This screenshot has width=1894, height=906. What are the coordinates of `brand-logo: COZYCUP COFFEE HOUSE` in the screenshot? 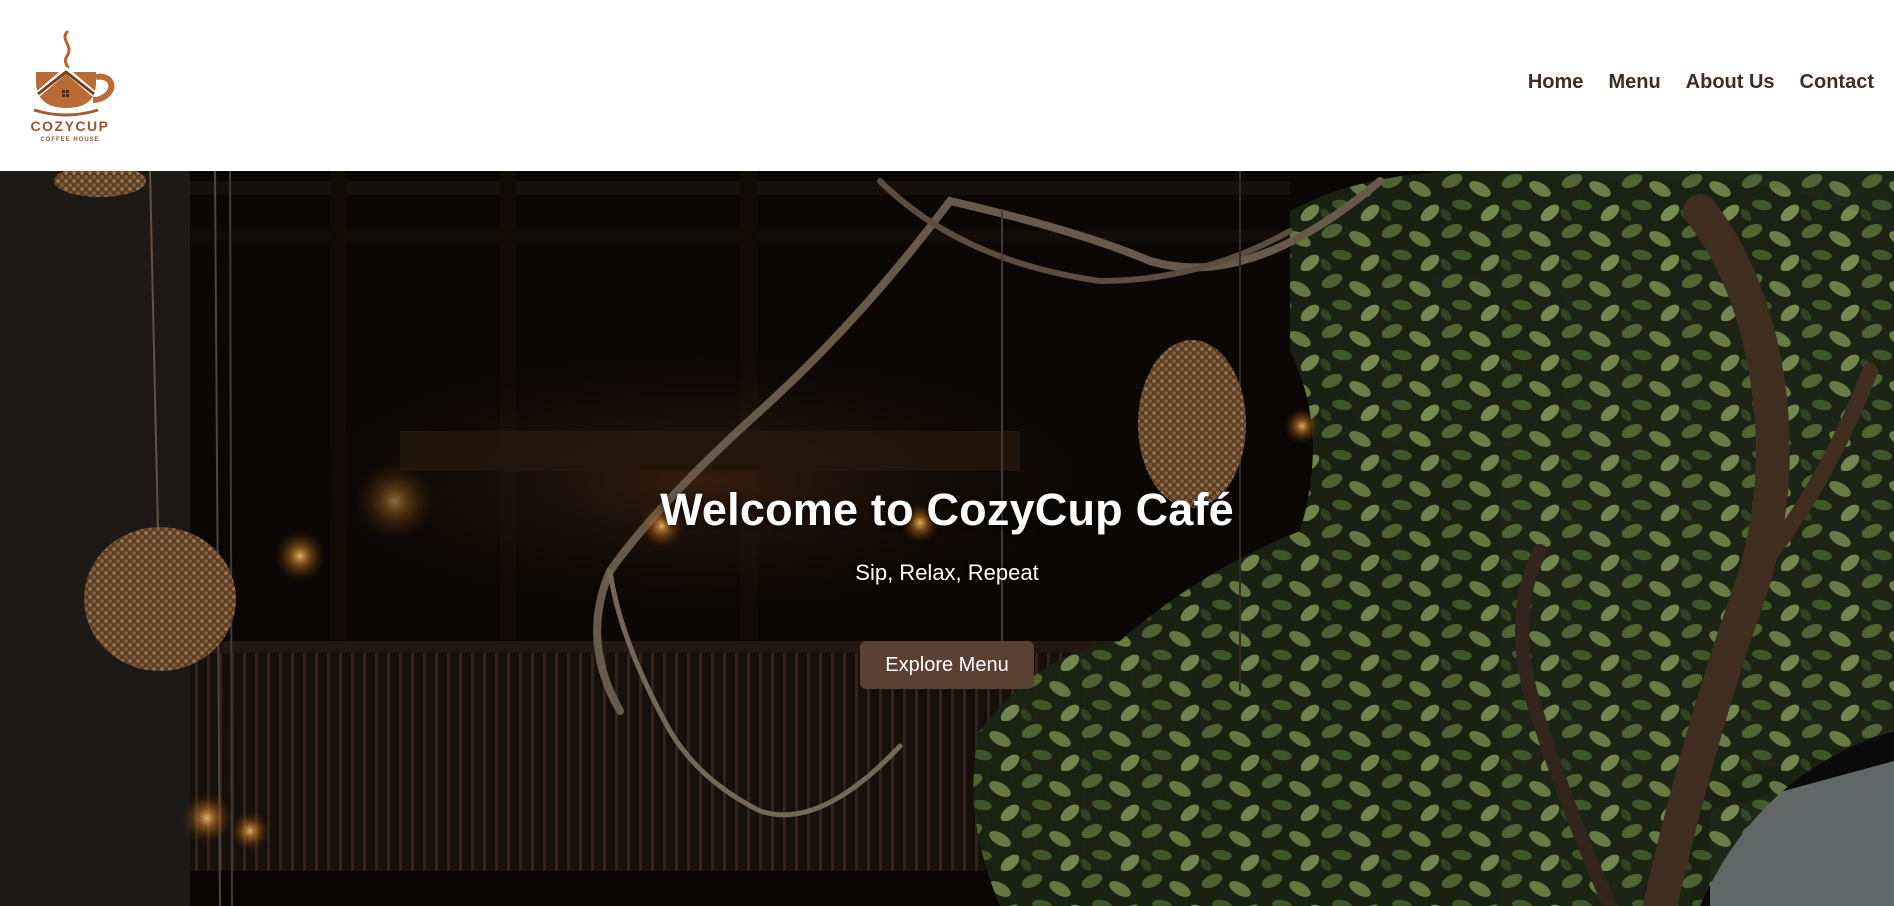 It's located at (73, 87).